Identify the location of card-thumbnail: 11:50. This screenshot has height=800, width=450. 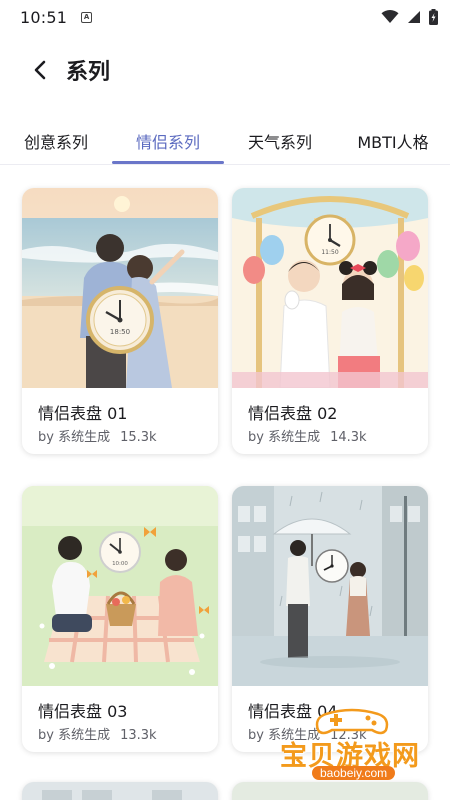
(330, 288).